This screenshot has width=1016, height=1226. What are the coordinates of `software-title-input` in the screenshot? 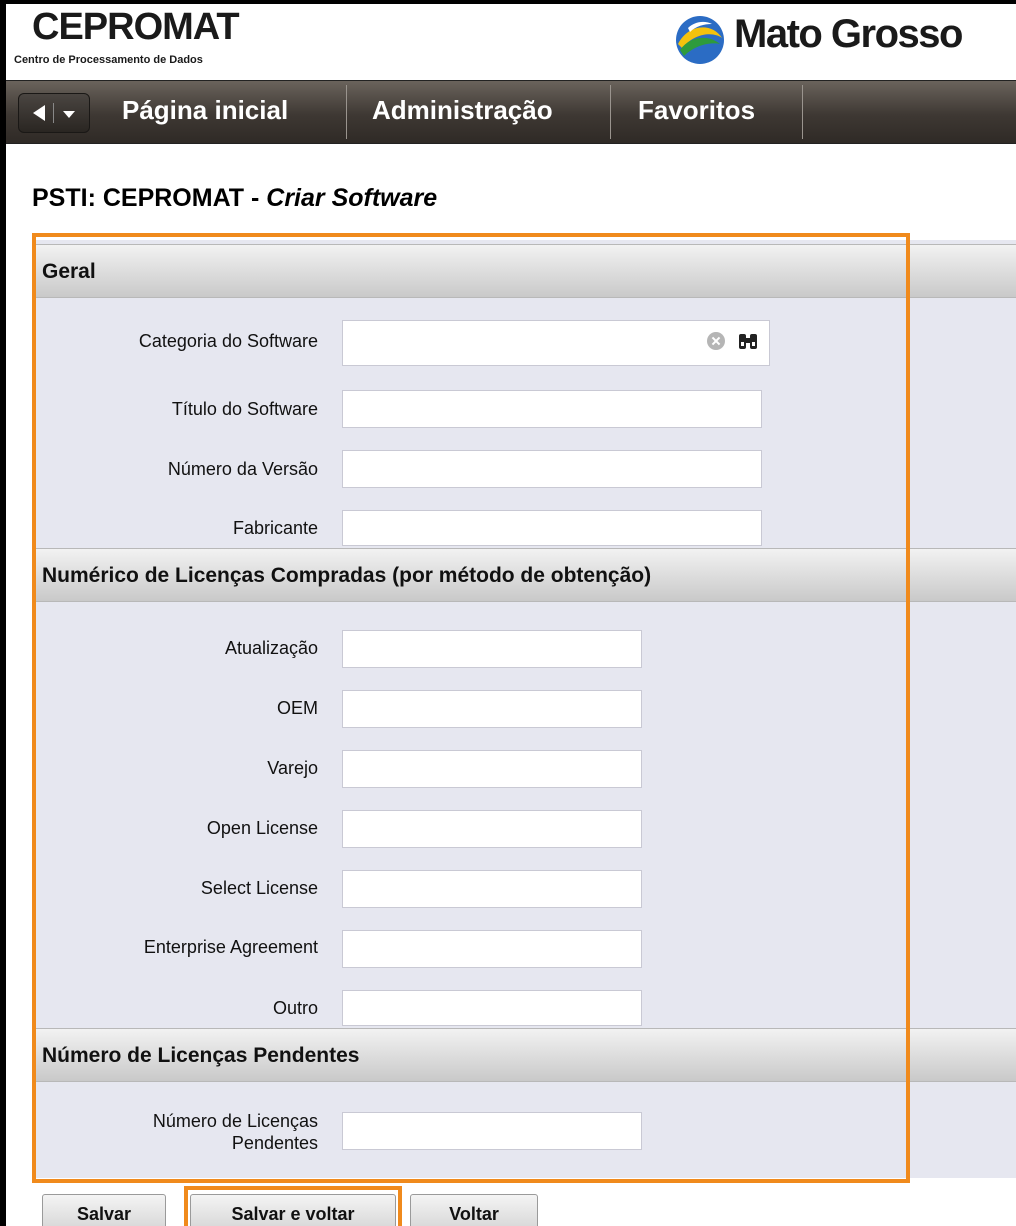 It's located at (552, 409).